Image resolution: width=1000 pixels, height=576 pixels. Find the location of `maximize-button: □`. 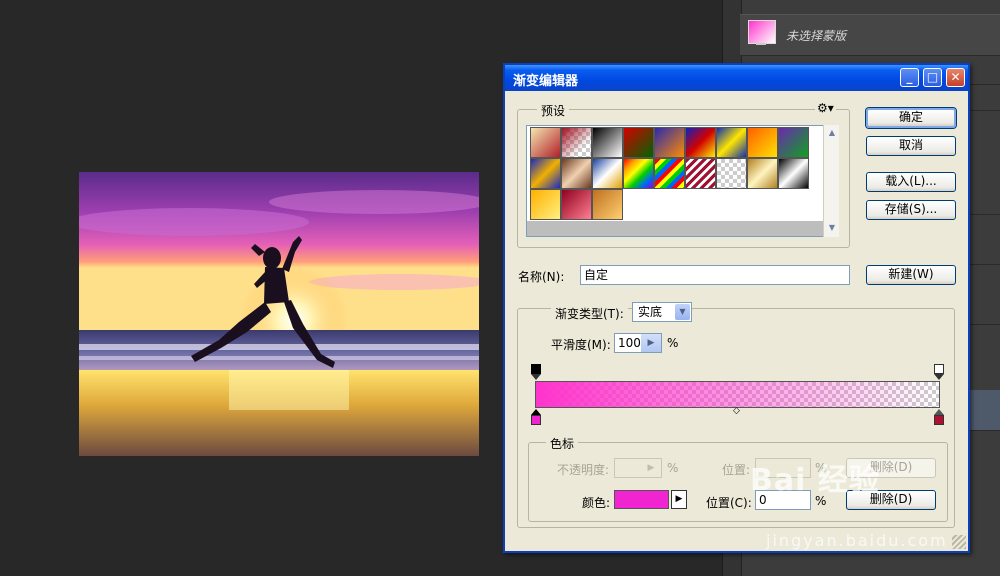

maximize-button: □ is located at coordinates (932, 77).